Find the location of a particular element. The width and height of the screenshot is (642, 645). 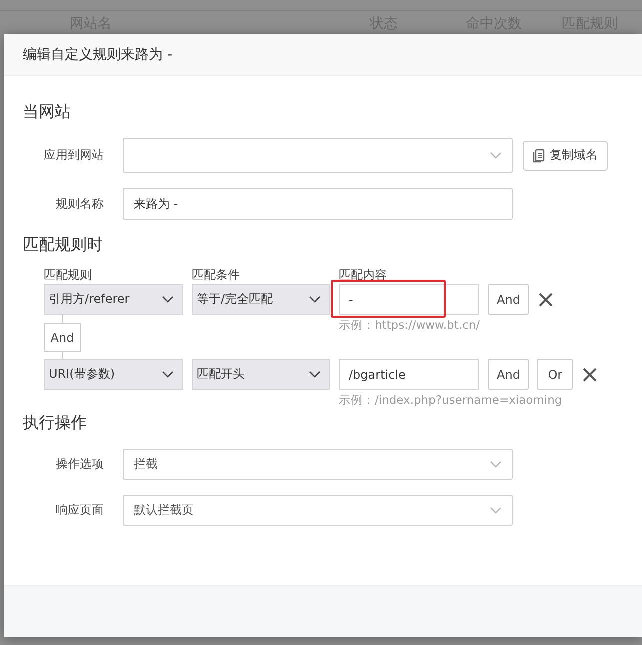

column-header: 匹配规则 is located at coordinates (68, 275).